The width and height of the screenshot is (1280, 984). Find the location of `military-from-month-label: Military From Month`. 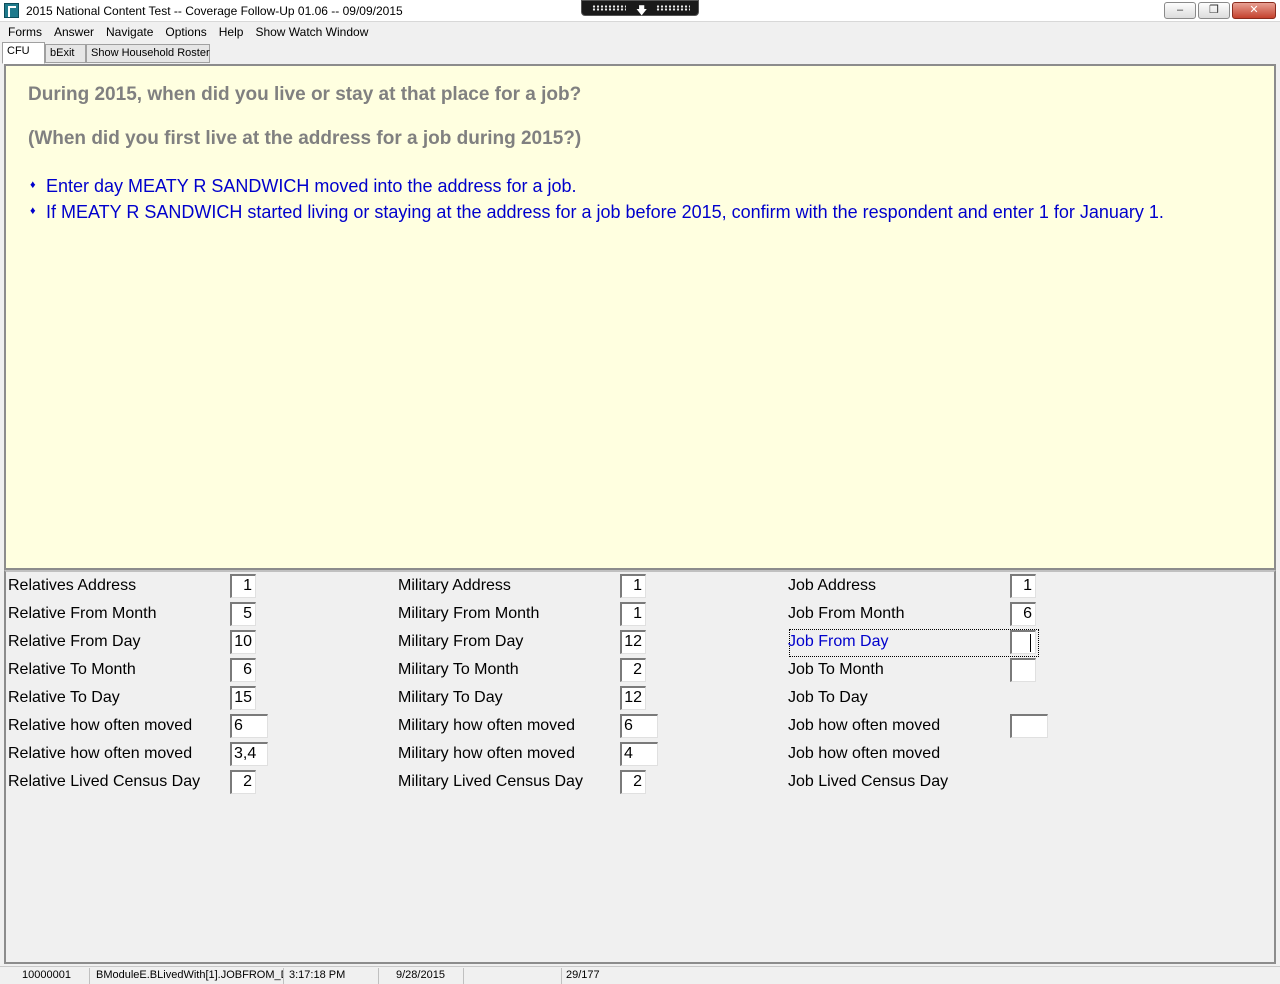

military-from-month-label: Military From Month is located at coordinates (469, 613).